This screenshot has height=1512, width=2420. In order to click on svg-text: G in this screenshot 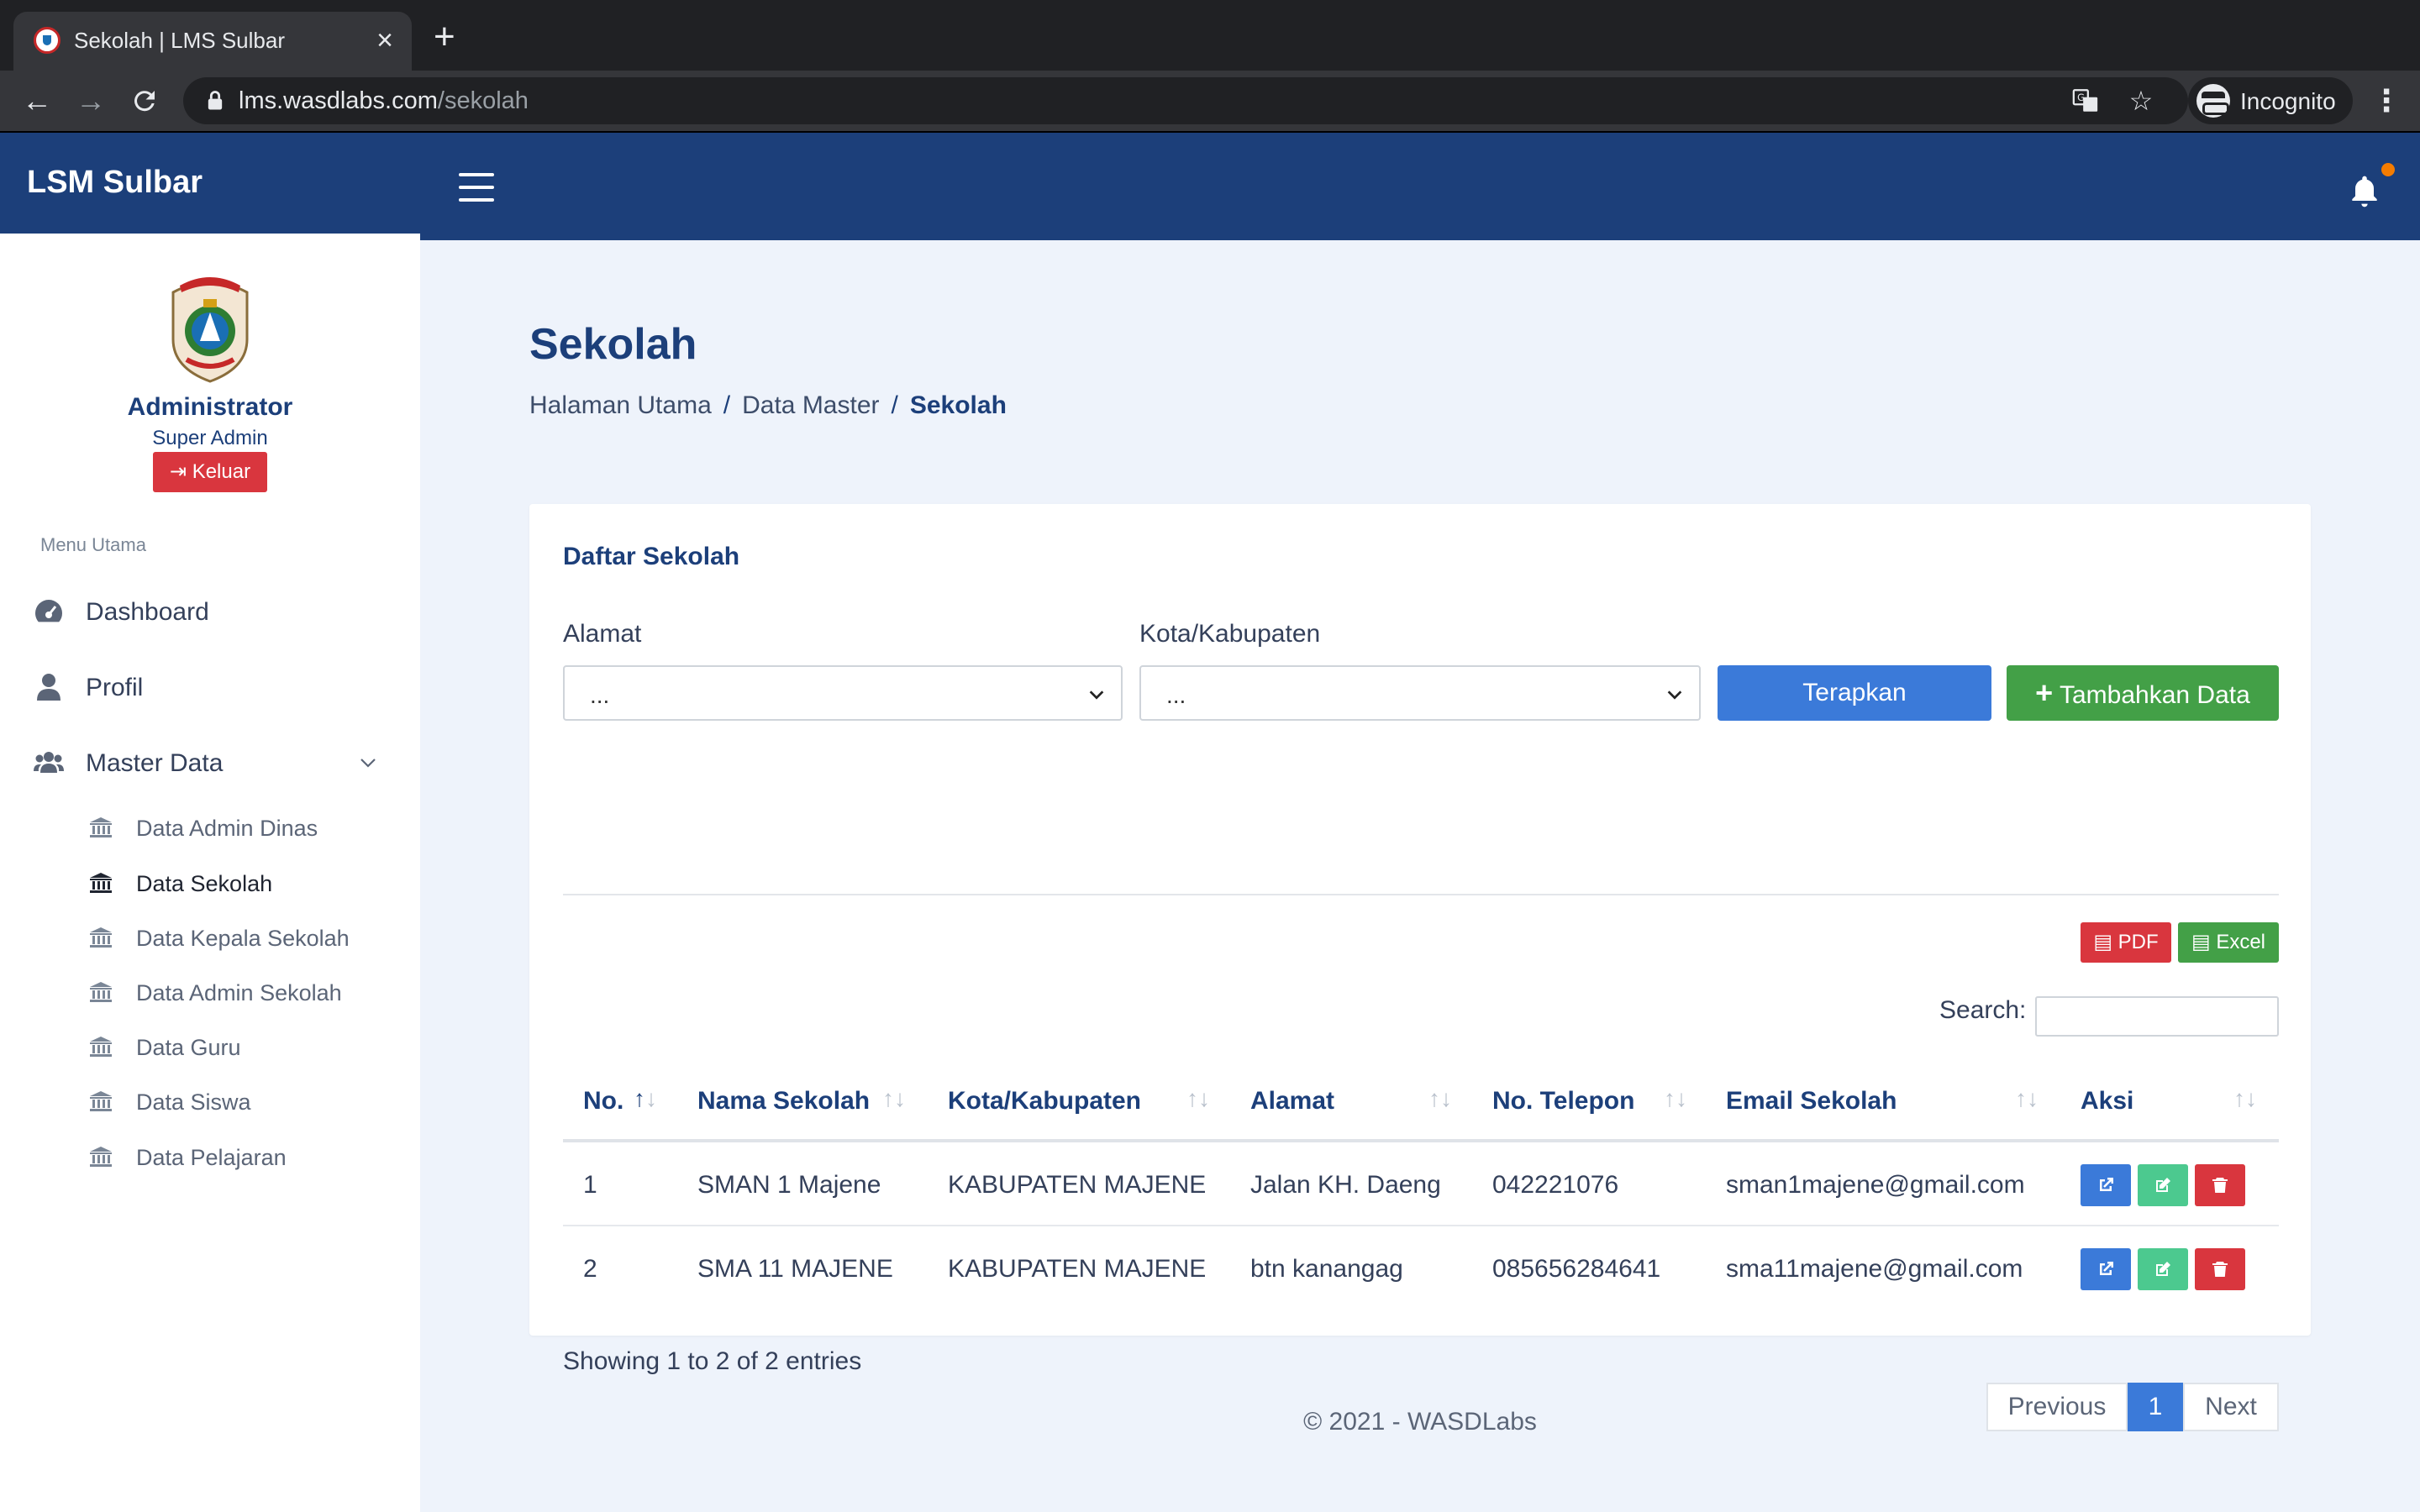, I will do `click(2081, 97)`.